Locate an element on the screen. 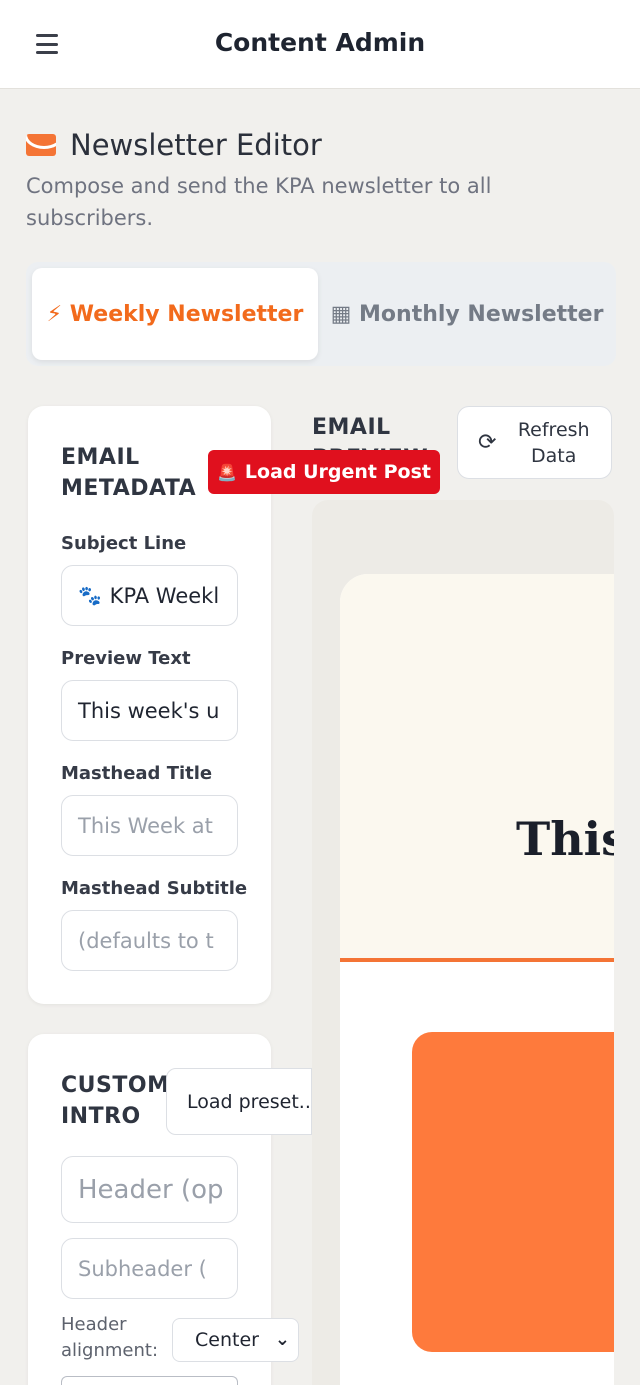 The height and width of the screenshot is (1385, 640). tab-monthly-label: Monthly Newsletter is located at coordinates (481, 314).